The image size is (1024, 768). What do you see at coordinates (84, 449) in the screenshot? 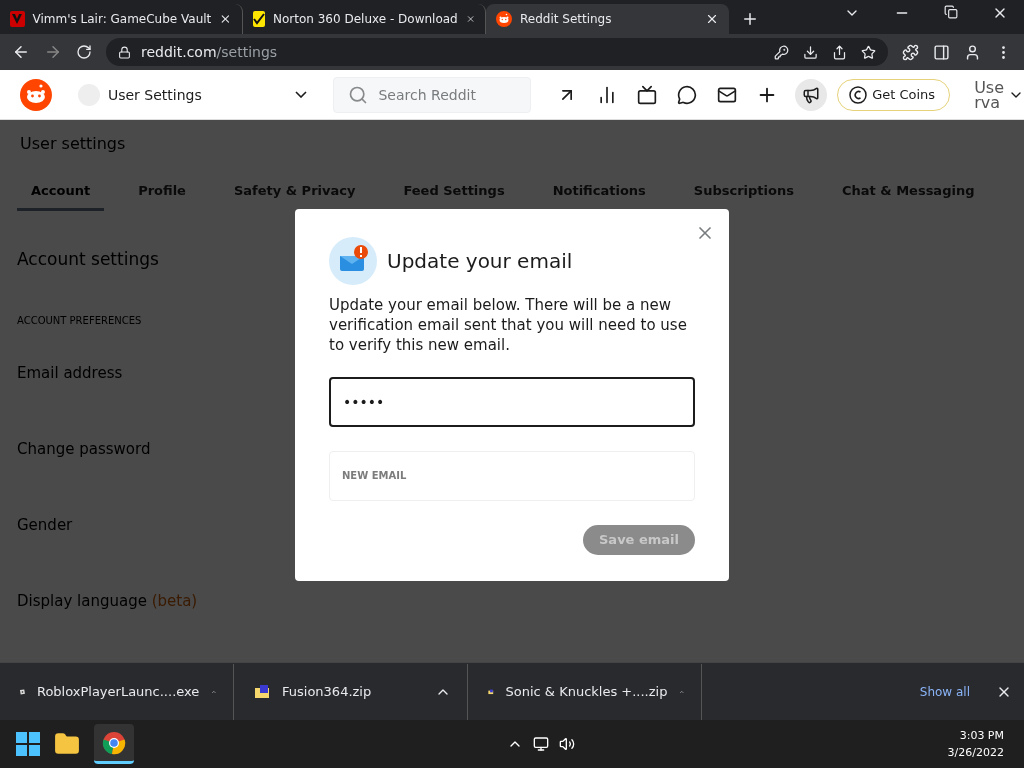
I see `setting-title: Change password` at bounding box center [84, 449].